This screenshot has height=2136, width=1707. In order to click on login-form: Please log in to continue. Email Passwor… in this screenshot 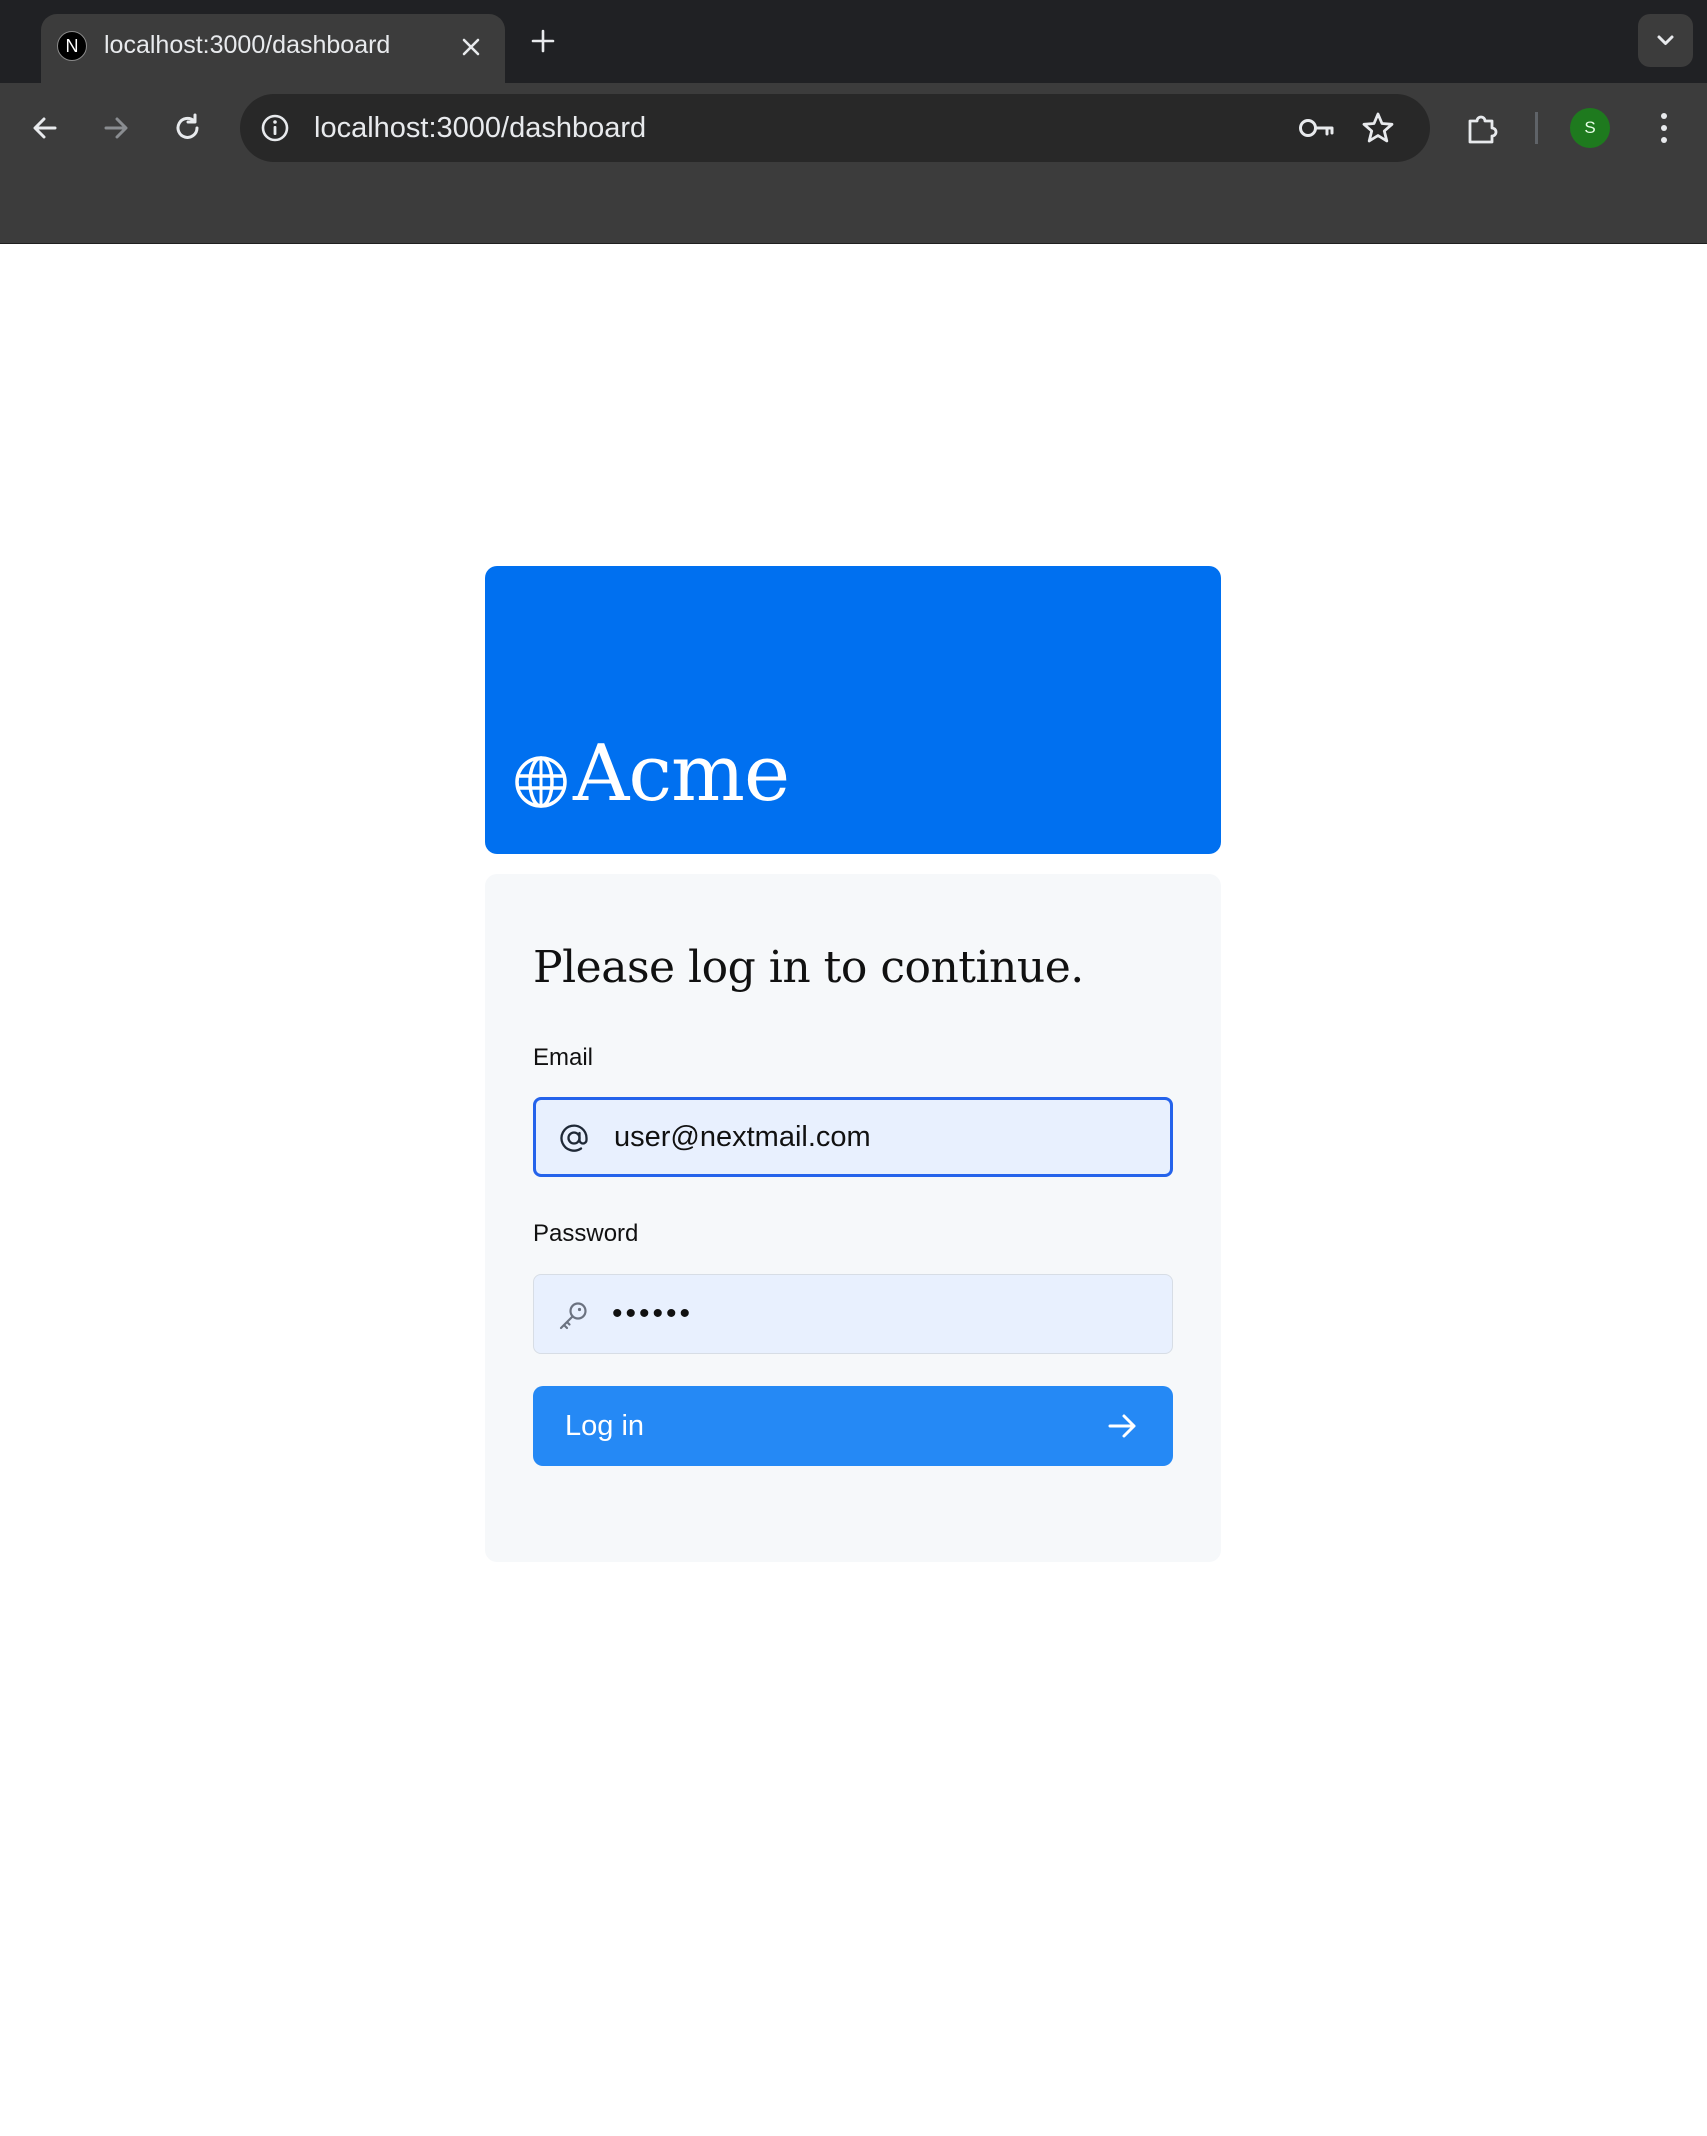, I will do `click(853, 1218)`.